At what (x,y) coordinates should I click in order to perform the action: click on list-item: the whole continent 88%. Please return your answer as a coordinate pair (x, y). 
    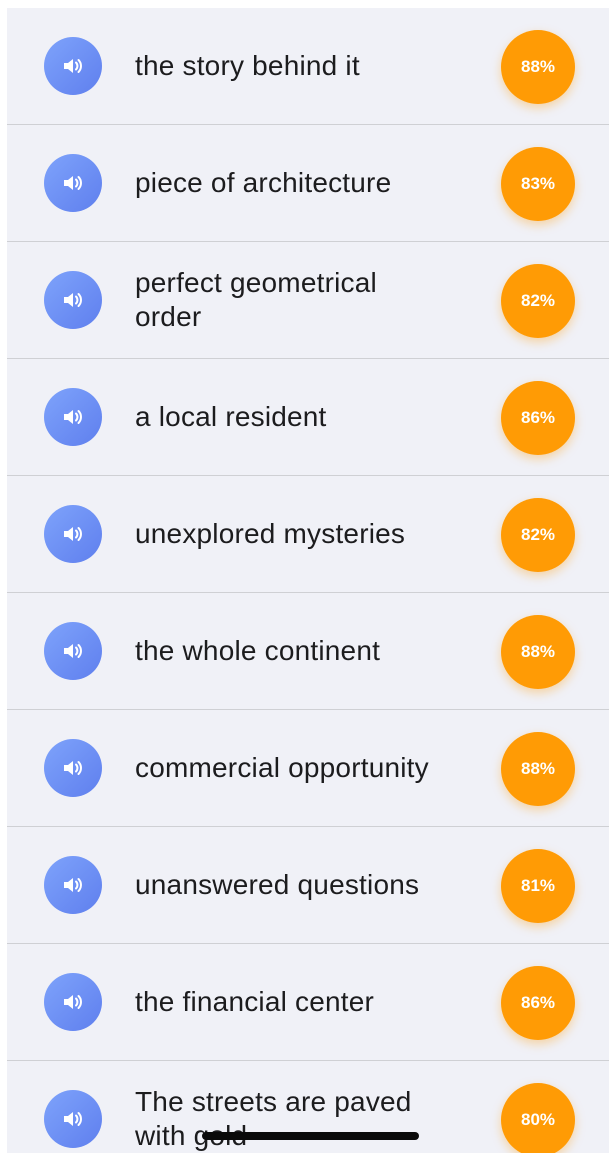
    Looking at the image, I should click on (308, 651).